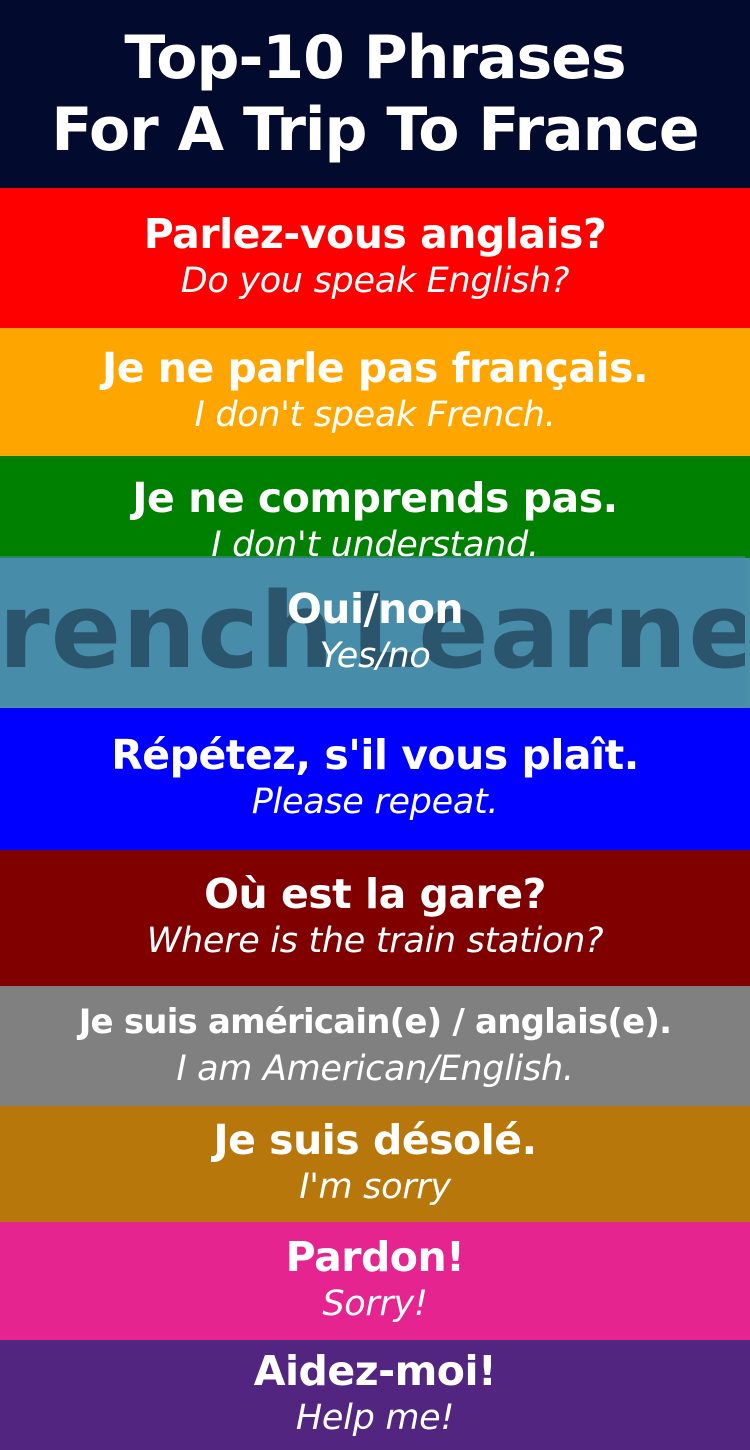 Image resolution: width=750 pixels, height=1450 pixels. Describe the element at coordinates (375, 755) in the screenshot. I see `phrase-french: Répétez, s'il vous plaît.` at that location.